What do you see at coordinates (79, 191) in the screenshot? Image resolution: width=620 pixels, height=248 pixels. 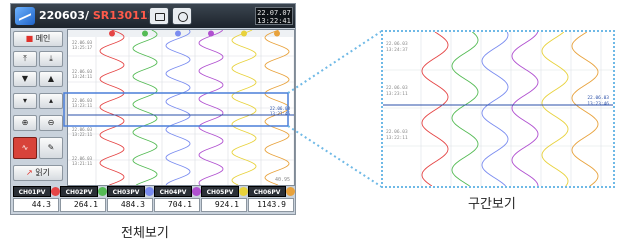 I see `channel-name: CH02PV` at bounding box center [79, 191].